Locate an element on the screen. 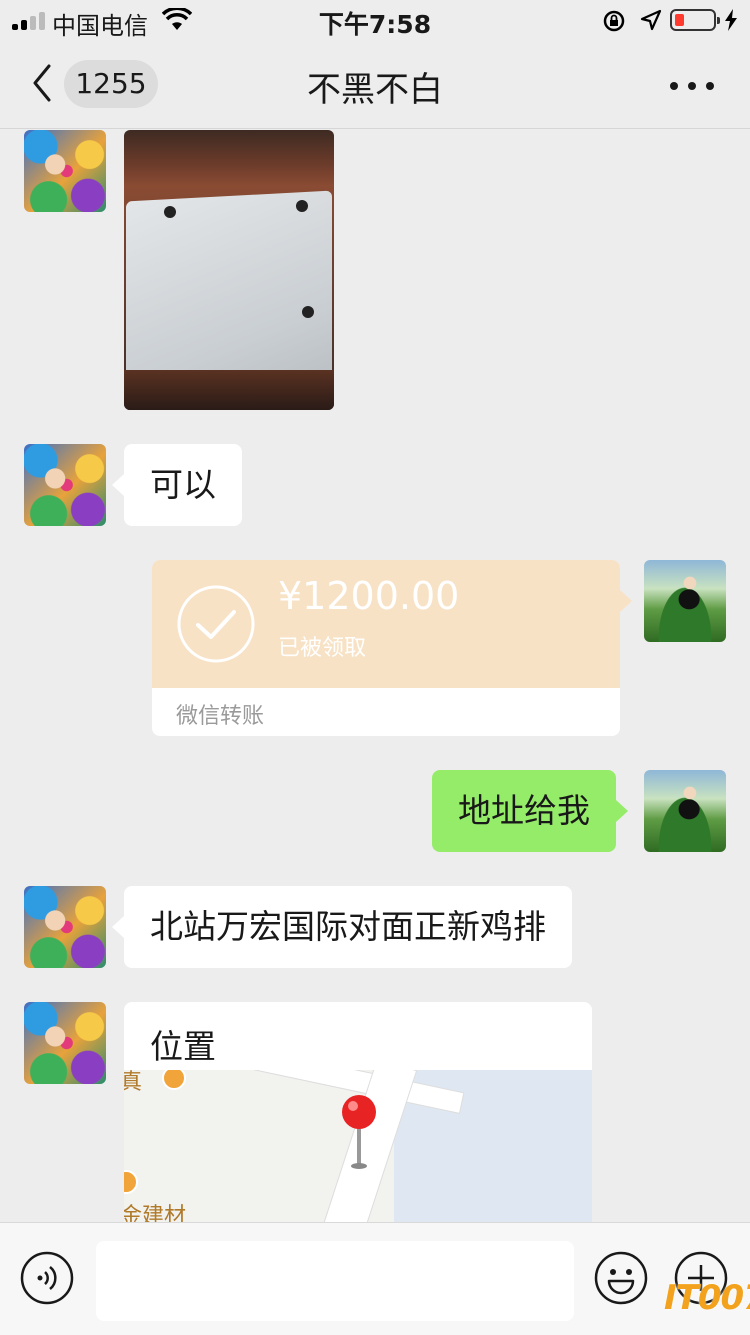 The image size is (750, 1335). unread-count-badge: 1255 is located at coordinates (111, 84).